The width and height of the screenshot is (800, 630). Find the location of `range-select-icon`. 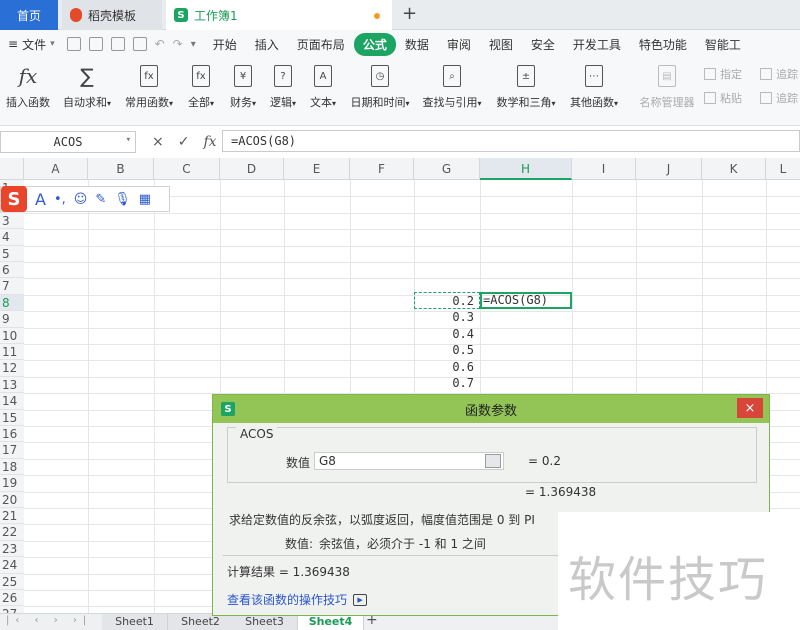

range-select-icon is located at coordinates (493, 461).